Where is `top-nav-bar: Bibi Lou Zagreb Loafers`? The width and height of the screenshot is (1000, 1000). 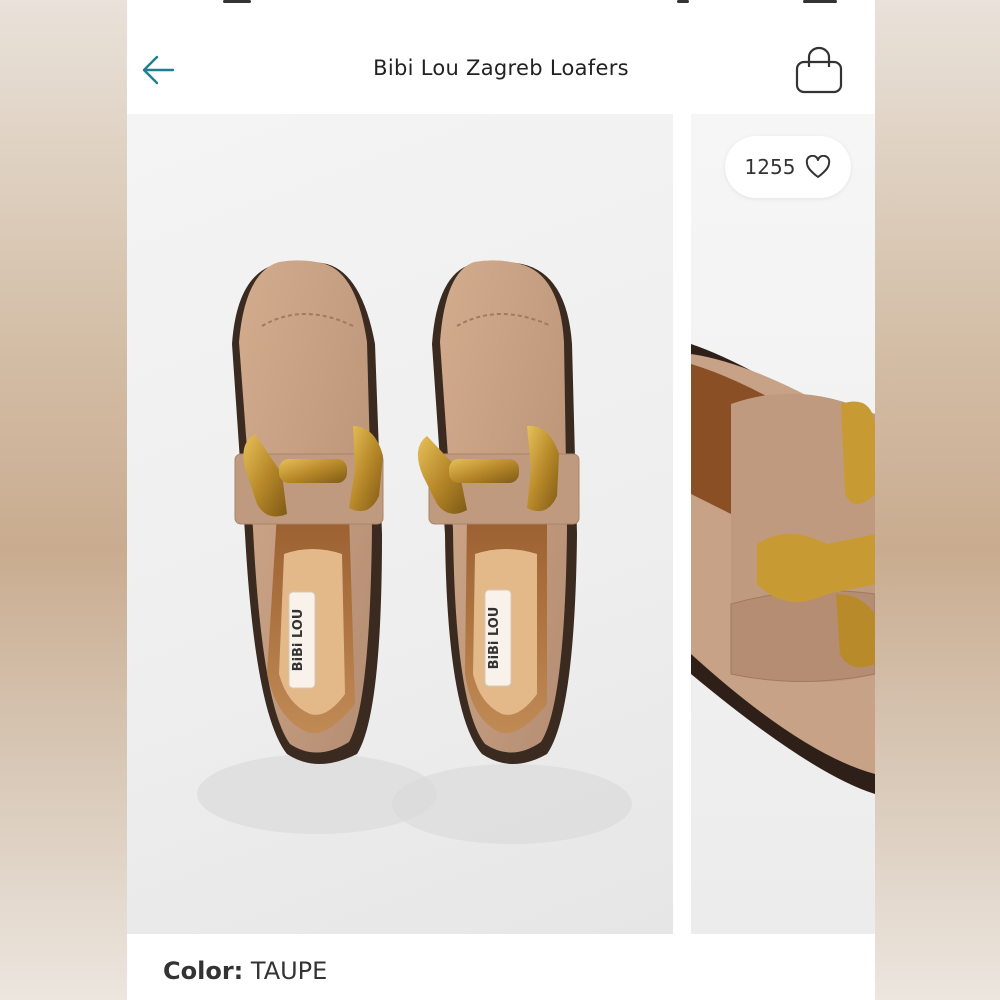
top-nav-bar: Bibi Lou Zagreb Loafers is located at coordinates (501, 66).